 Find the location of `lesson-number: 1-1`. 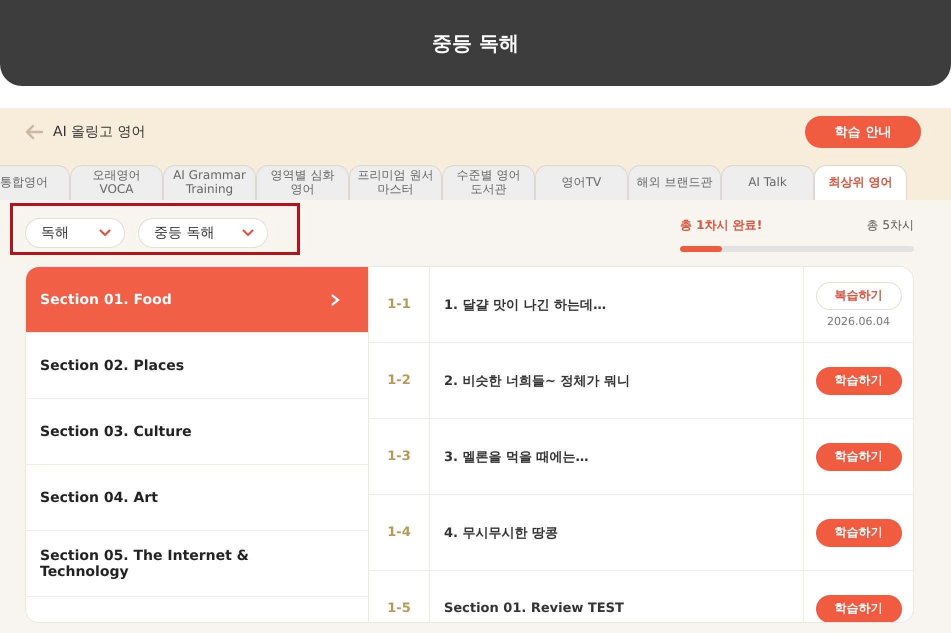

lesson-number: 1-1 is located at coordinates (399, 304).